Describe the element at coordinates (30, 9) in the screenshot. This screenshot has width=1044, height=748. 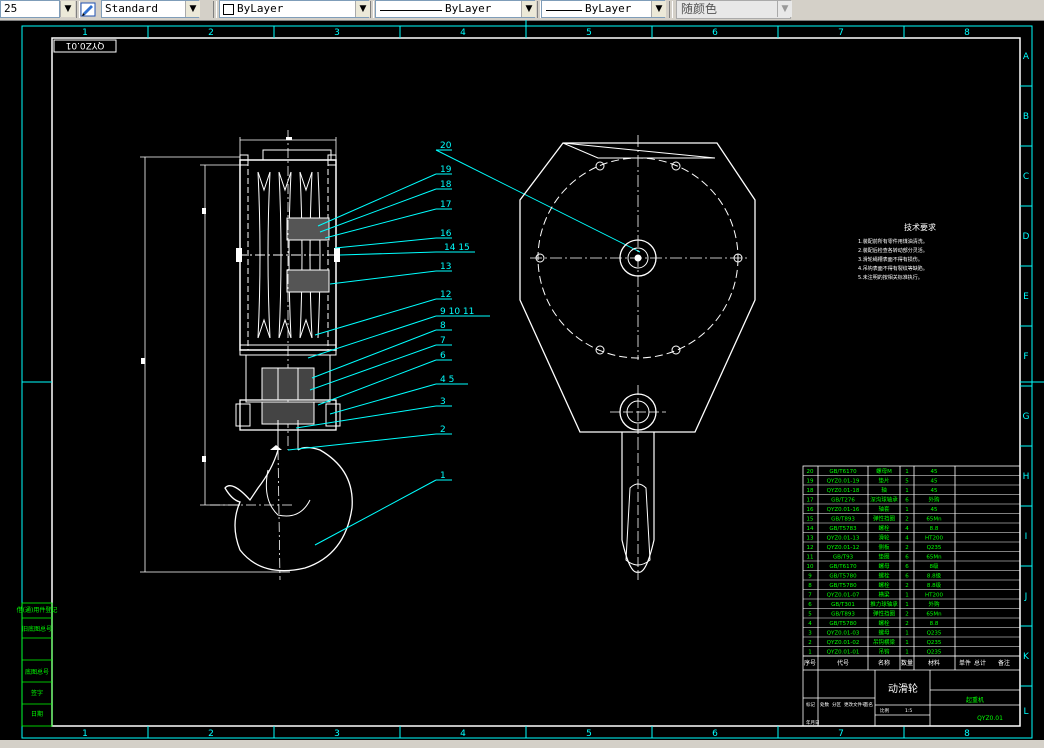
I see `scale-dropdown: 25` at that location.